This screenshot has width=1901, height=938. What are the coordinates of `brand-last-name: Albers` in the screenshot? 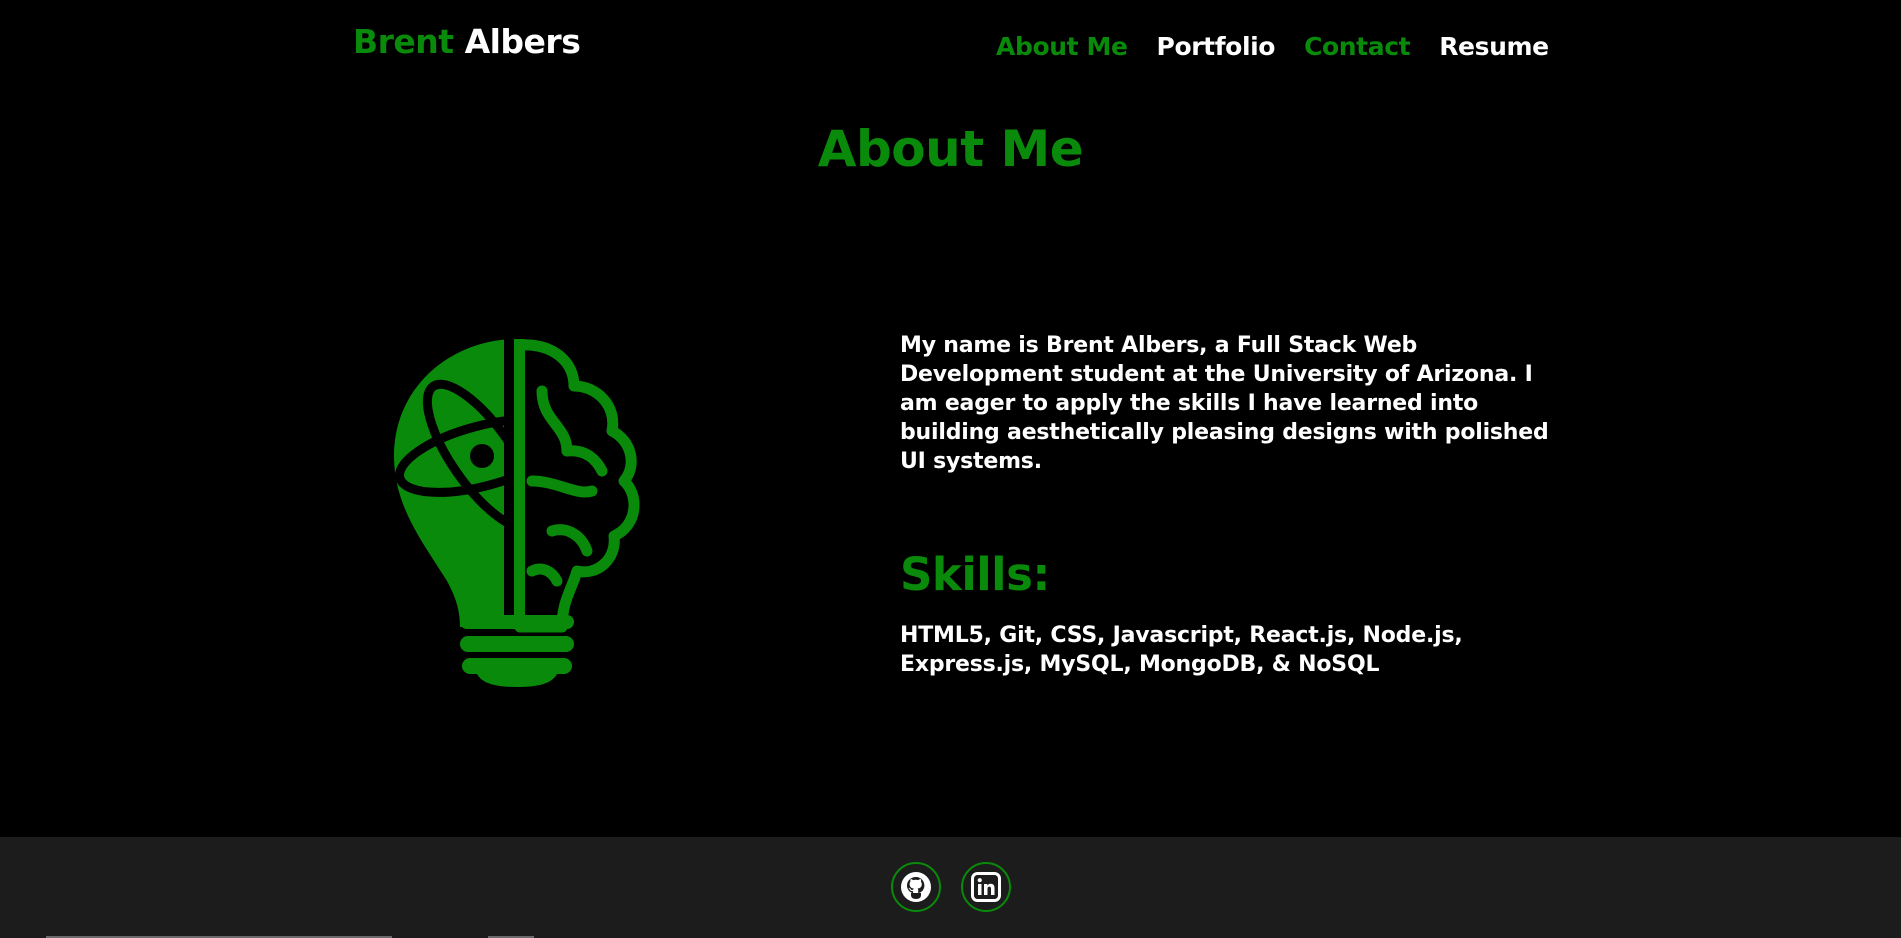 It's located at (522, 41).